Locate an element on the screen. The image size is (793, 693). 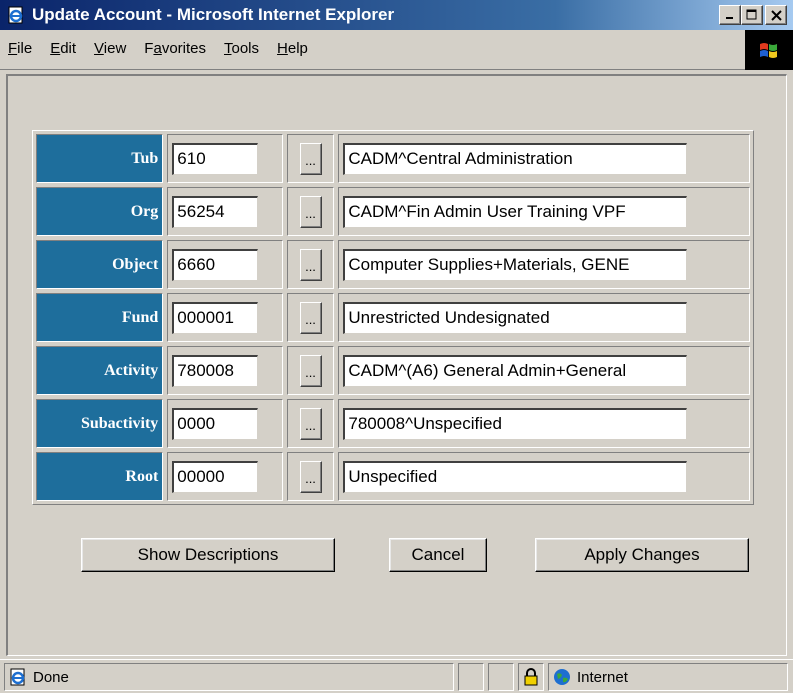
menu-help: Help is located at coordinates (292, 48).